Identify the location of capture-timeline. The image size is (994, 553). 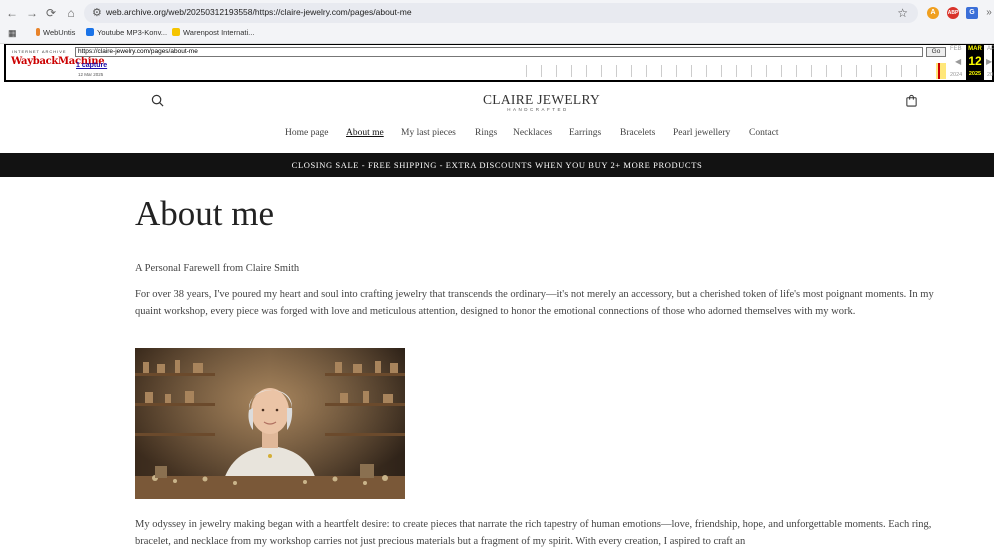
(736, 70).